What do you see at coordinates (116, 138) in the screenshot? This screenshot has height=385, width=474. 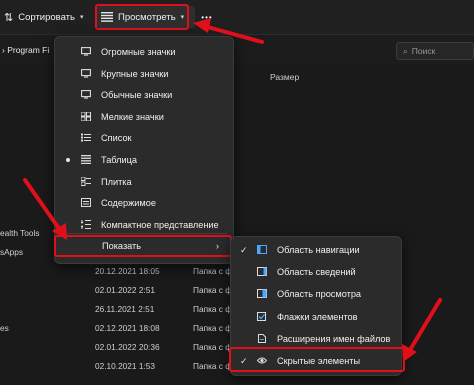 I see `view-menu-item-label: Список` at bounding box center [116, 138].